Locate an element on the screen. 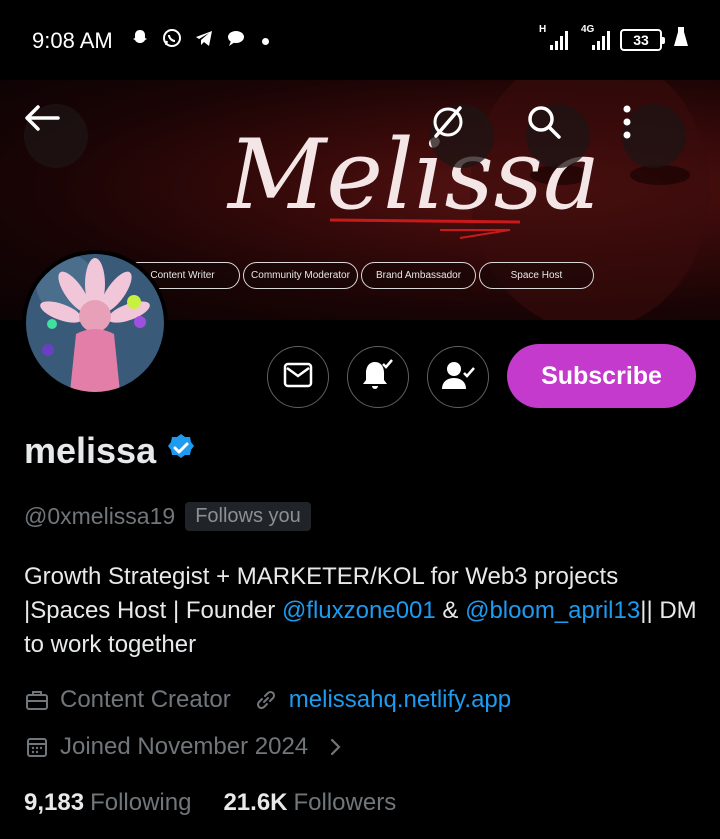  user-check-icon is located at coordinates (458, 377).